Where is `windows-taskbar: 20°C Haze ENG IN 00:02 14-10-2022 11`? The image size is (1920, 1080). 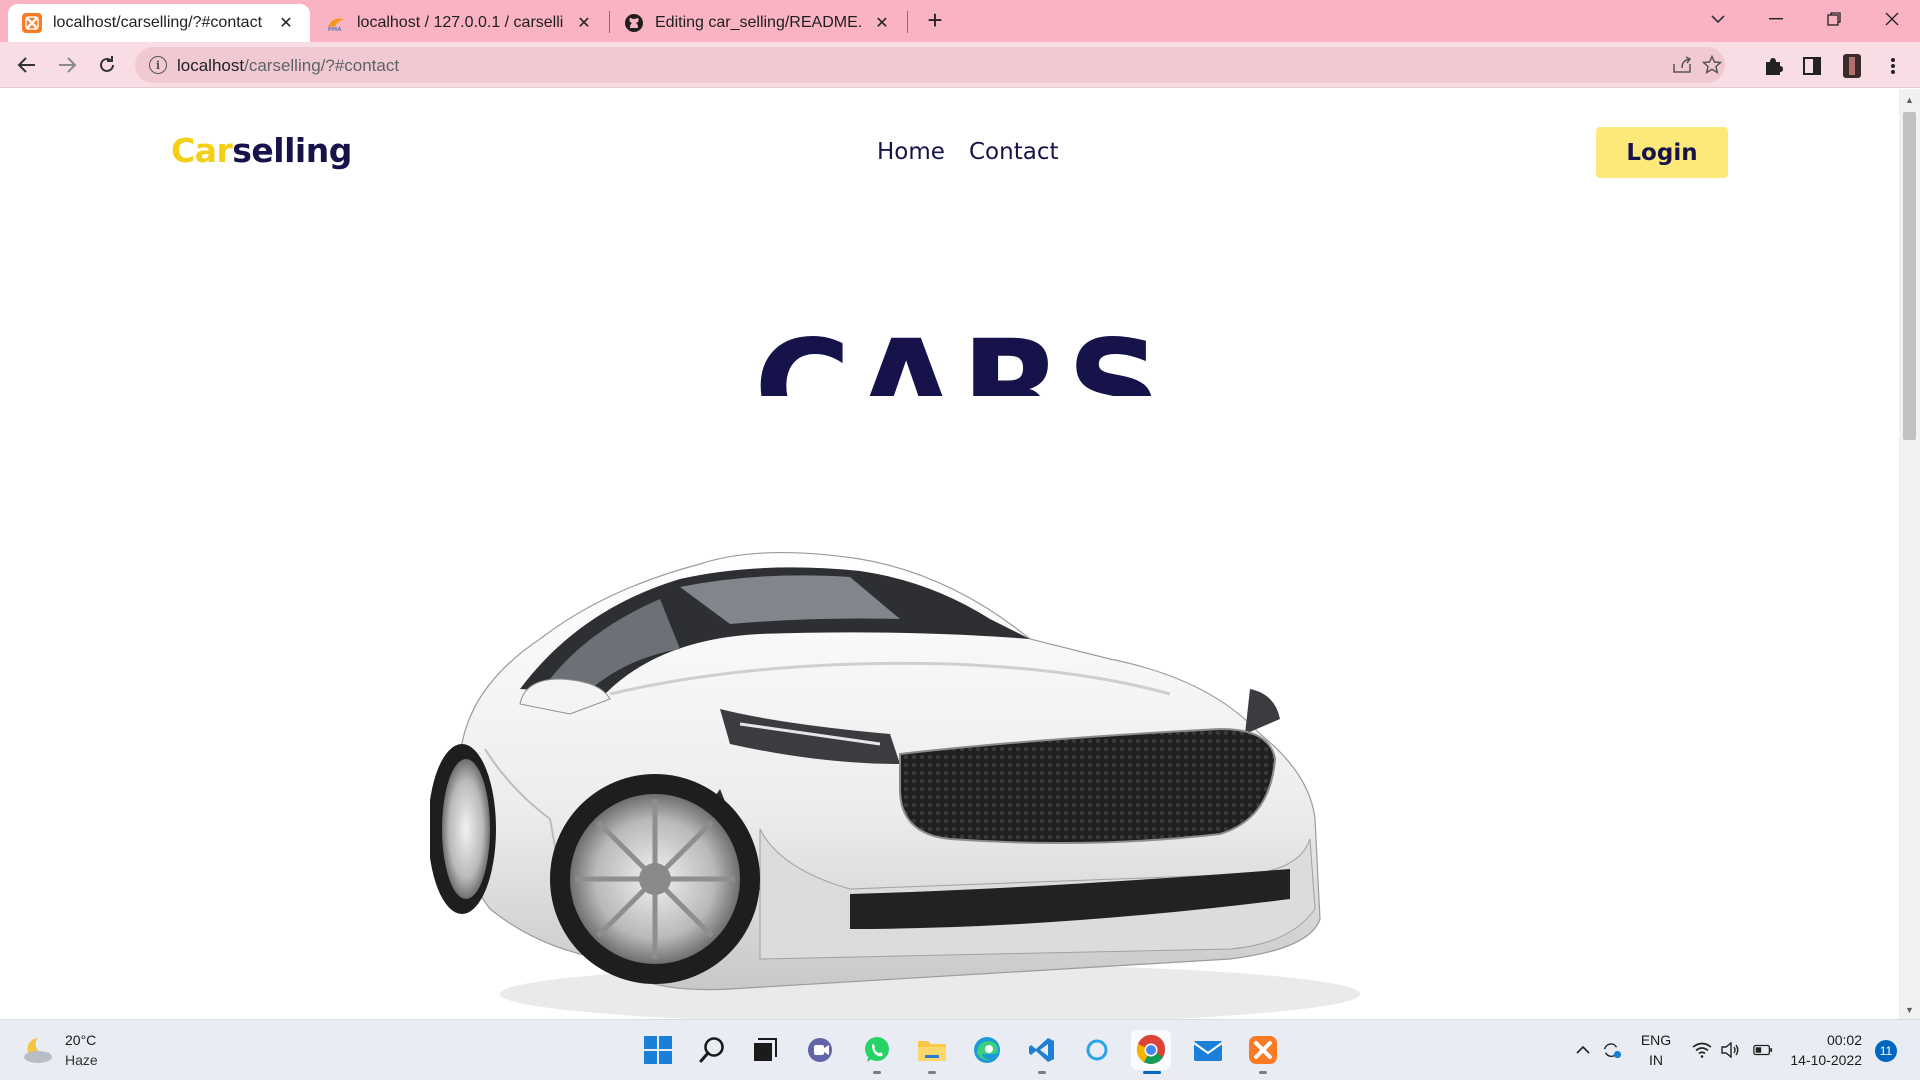
windows-taskbar: 20°C Haze ENG IN 00:02 14-10-2022 11 is located at coordinates (960, 1049).